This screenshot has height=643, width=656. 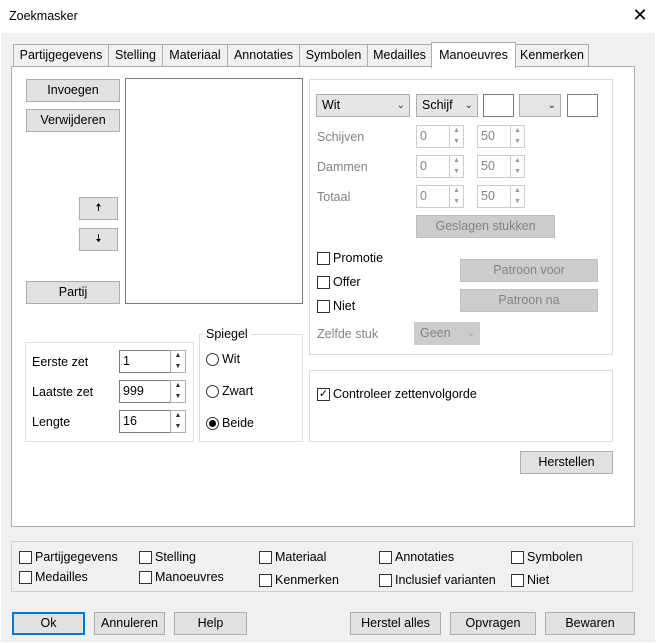 What do you see at coordinates (555, 557) in the screenshot?
I see `filter-symbolen-label: Symbolen` at bounding box center [555, 557].